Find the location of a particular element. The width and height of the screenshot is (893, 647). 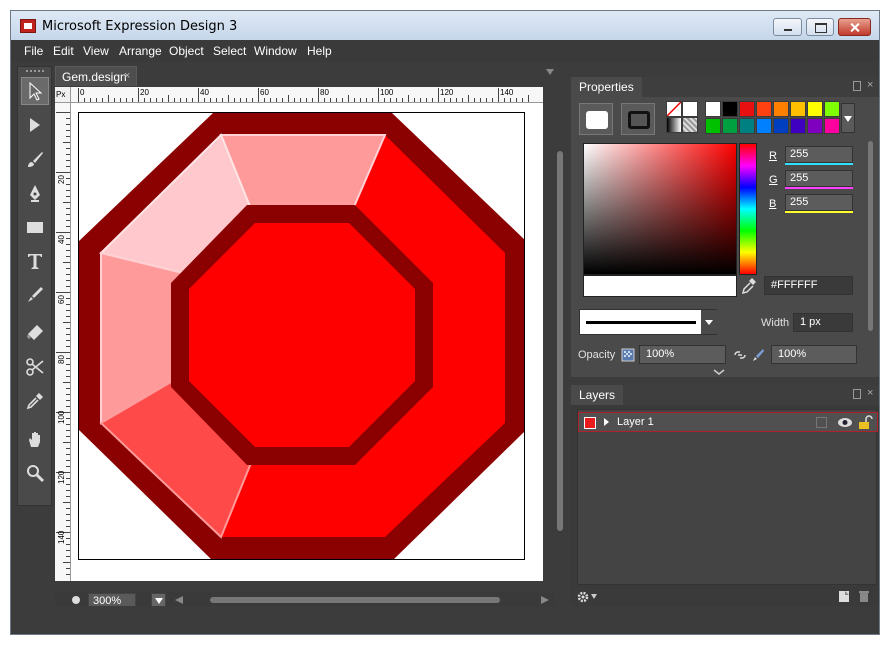

layer-name: Layer 1 is located at coordinates (635, 422).